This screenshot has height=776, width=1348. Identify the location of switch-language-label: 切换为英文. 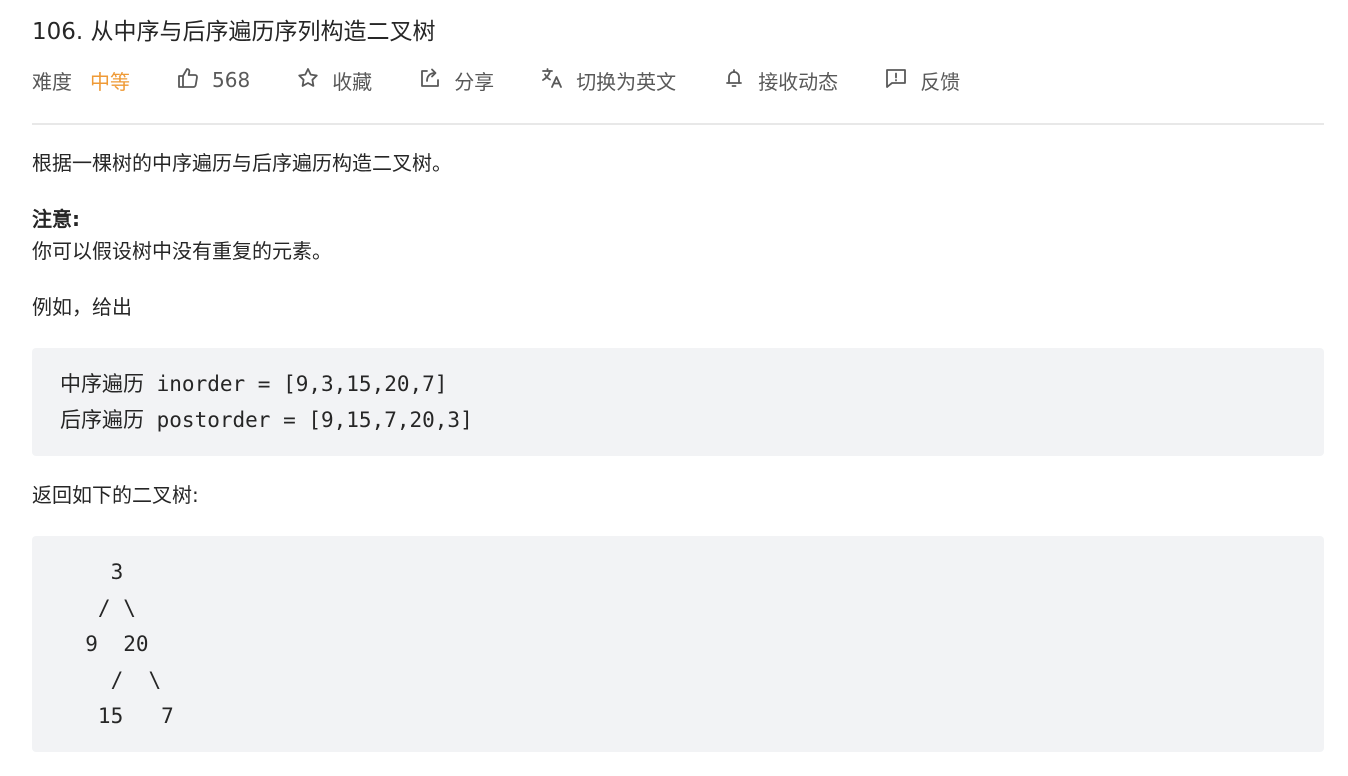
(626, 81).